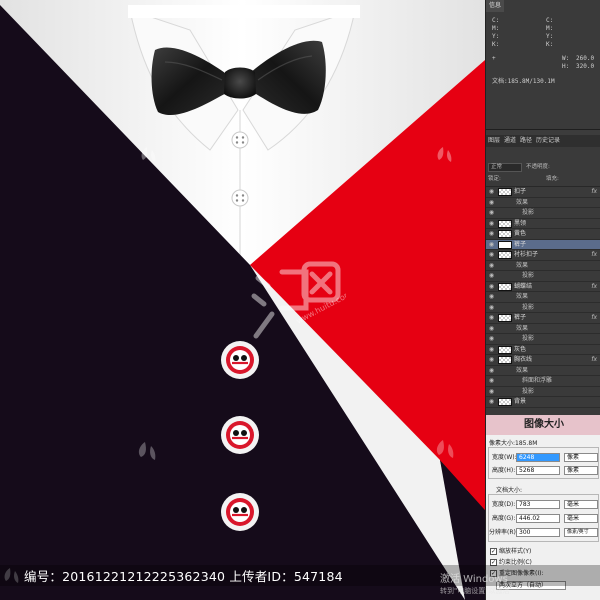 The height and width of the screenshot is (600, 600). What do you see at coordinates (475, 591) in the screenshot?
I see `windows-activation-subtext: 转到"电脑设置"以激活` at bounding box center [475, 591].